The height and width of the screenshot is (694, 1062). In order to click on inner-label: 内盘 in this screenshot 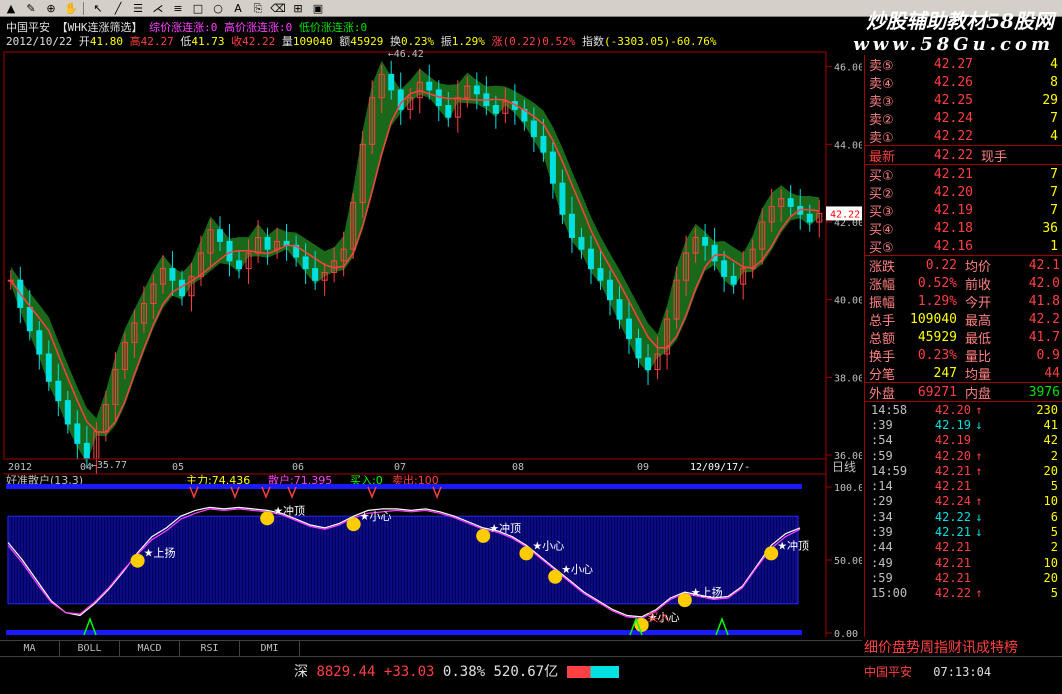, I will do `click(978, 394)`.